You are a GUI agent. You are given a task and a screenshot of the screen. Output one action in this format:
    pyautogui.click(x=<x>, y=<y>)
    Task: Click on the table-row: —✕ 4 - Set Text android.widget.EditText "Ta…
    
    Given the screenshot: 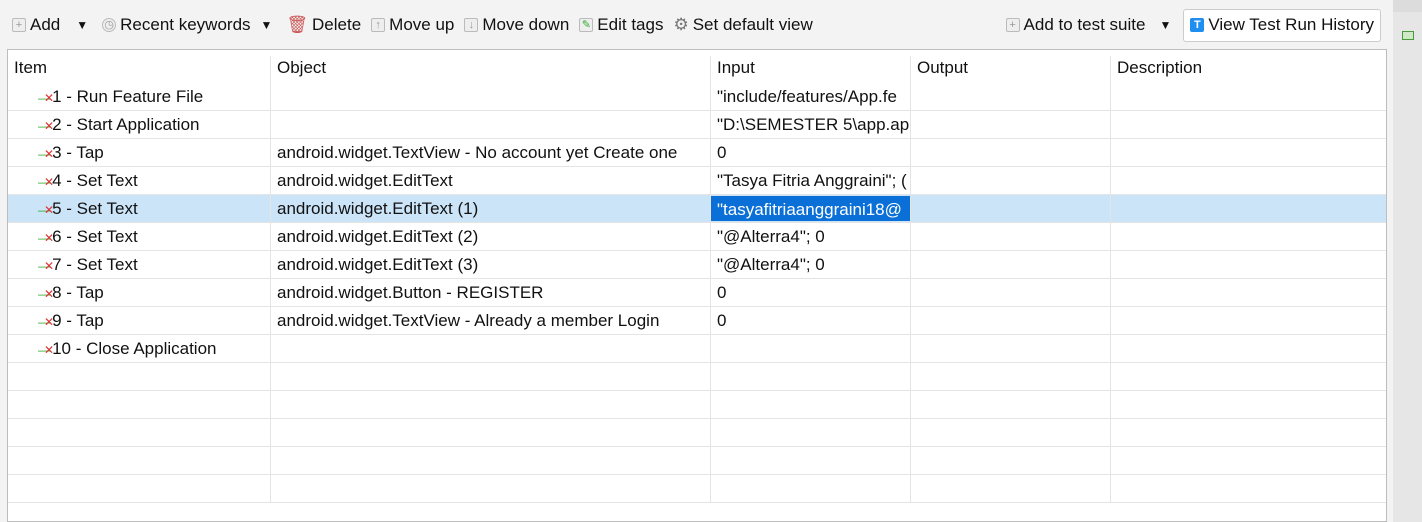 What is the action you would take?
    pyautogui.click(x=697, y=181)
    